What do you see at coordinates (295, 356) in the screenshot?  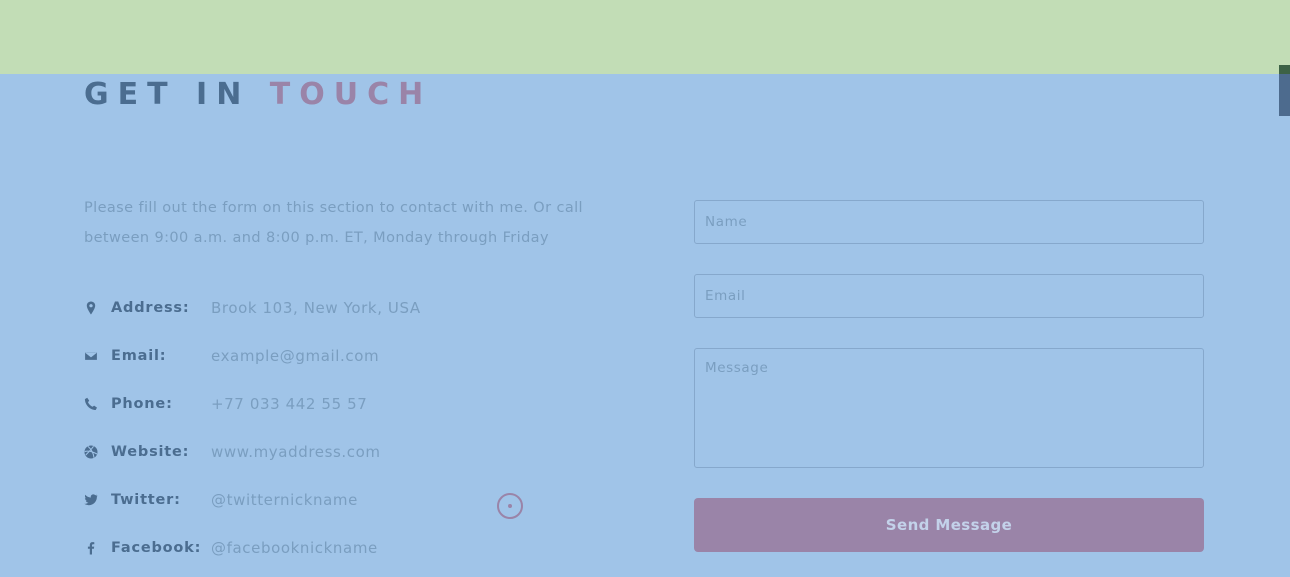 I see `email-value: example@gmail.com` at bounding box center [295, 356].